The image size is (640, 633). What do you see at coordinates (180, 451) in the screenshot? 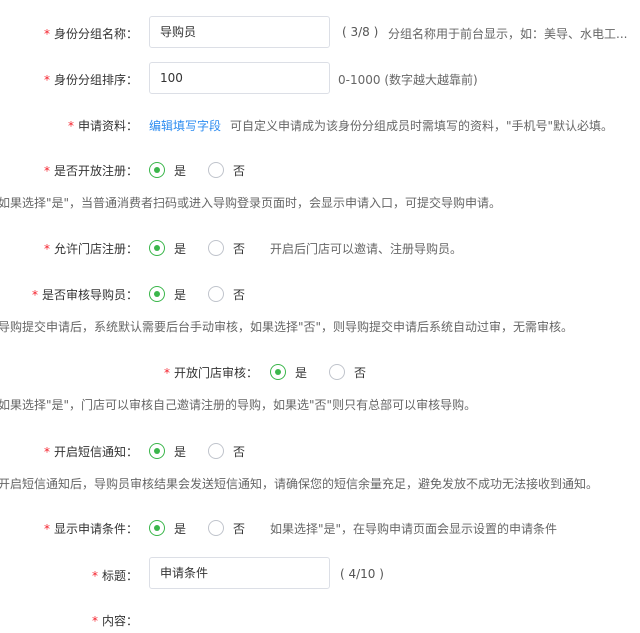
I see `sms-notify-yes-label: 是` at bounding box center [180, 451].